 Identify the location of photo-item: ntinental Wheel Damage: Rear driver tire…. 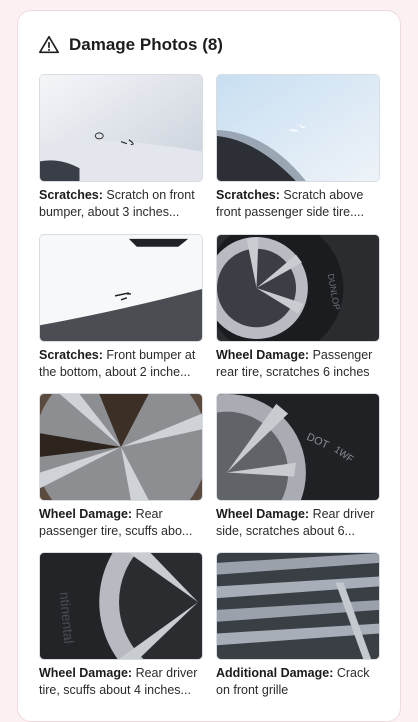
(121, 625).